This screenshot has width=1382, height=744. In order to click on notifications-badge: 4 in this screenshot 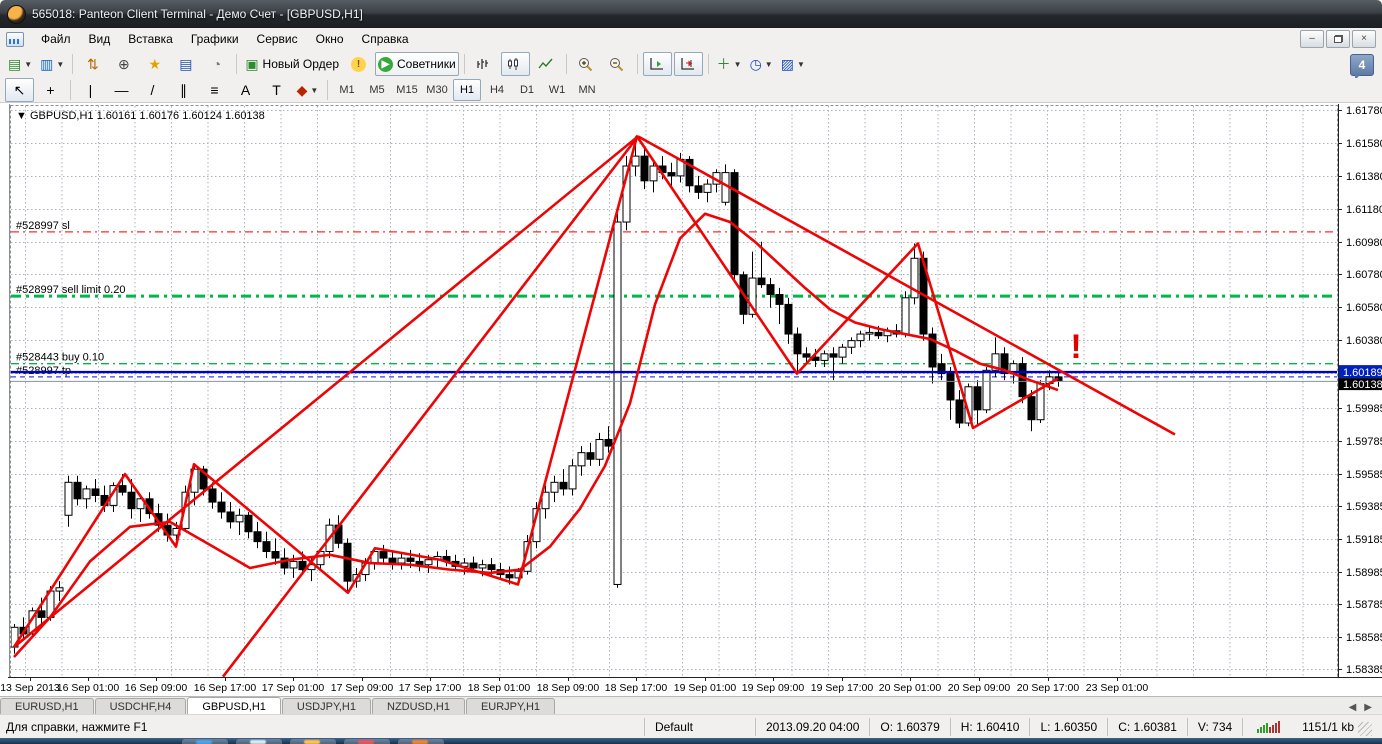, I will do `click(1362, 67)`.